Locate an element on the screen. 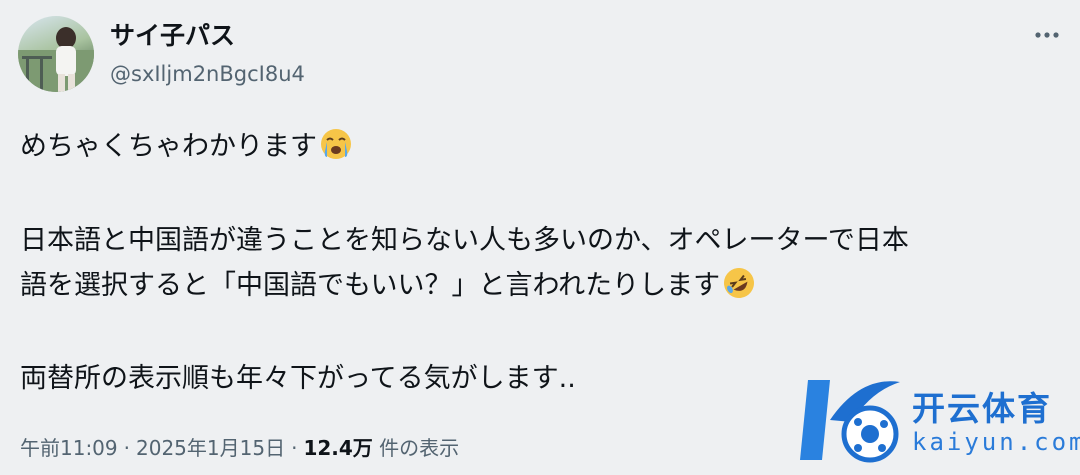  post-text-line-1: めちゃくちゃわかります is located at coordinates (186, 149).